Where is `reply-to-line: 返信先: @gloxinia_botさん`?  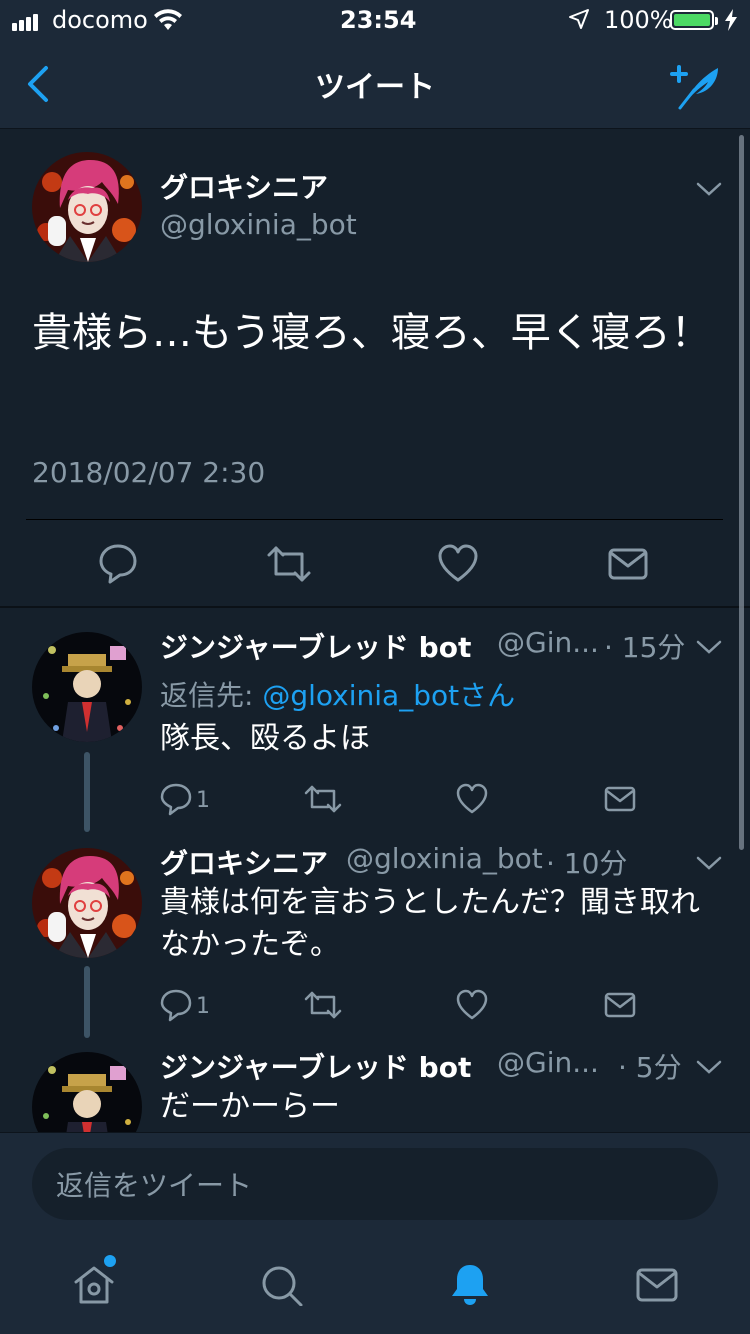 reply-to-line: 返信先: @gloxinia_botさん is located at coordinates (337, 694).